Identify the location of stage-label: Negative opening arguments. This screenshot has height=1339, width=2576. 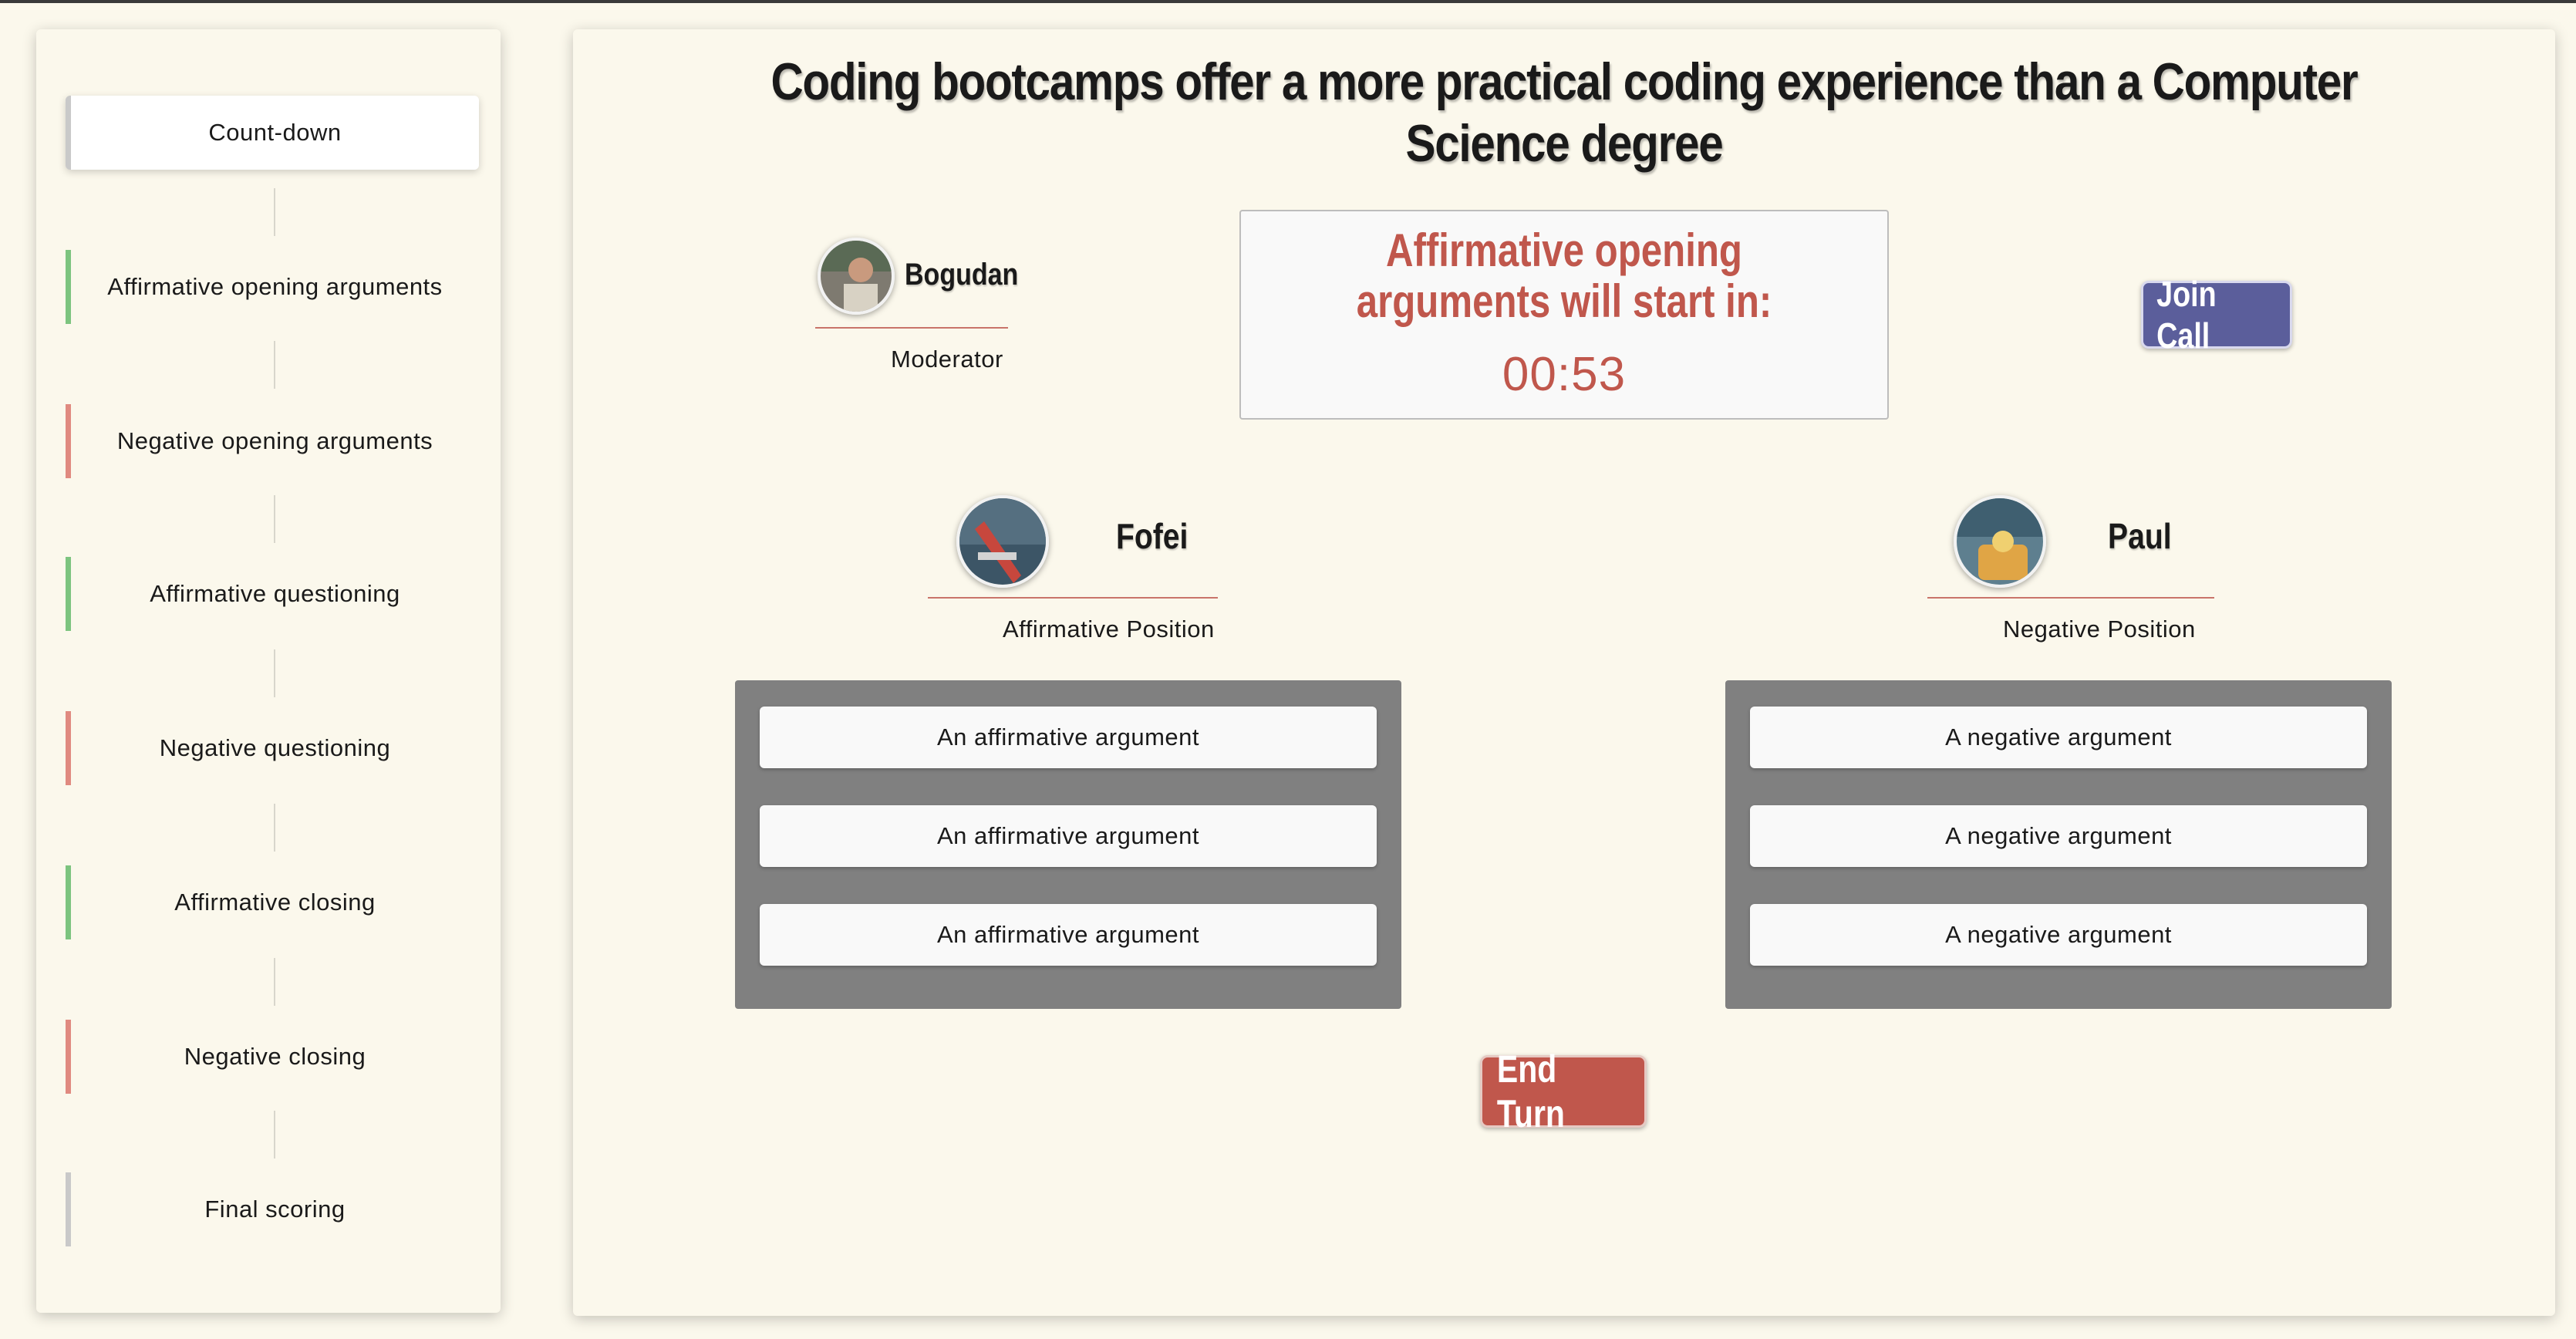
(274, 440).